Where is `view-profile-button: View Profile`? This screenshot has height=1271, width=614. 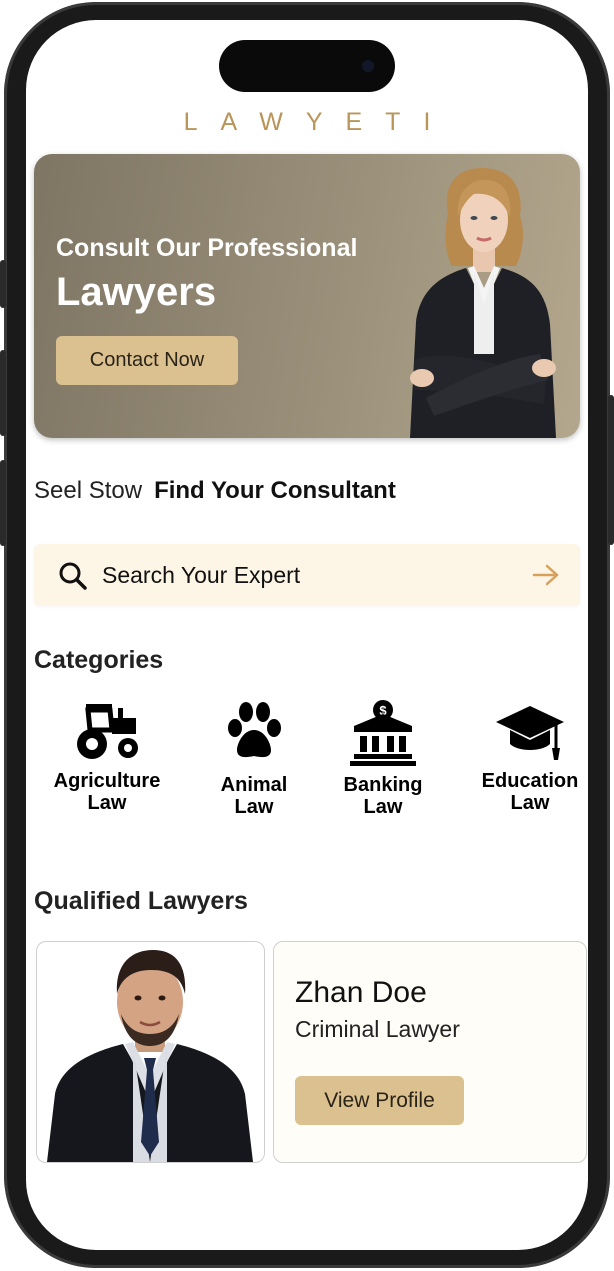 view-profile-button: View Profile is located at coordinates (379, 1100).